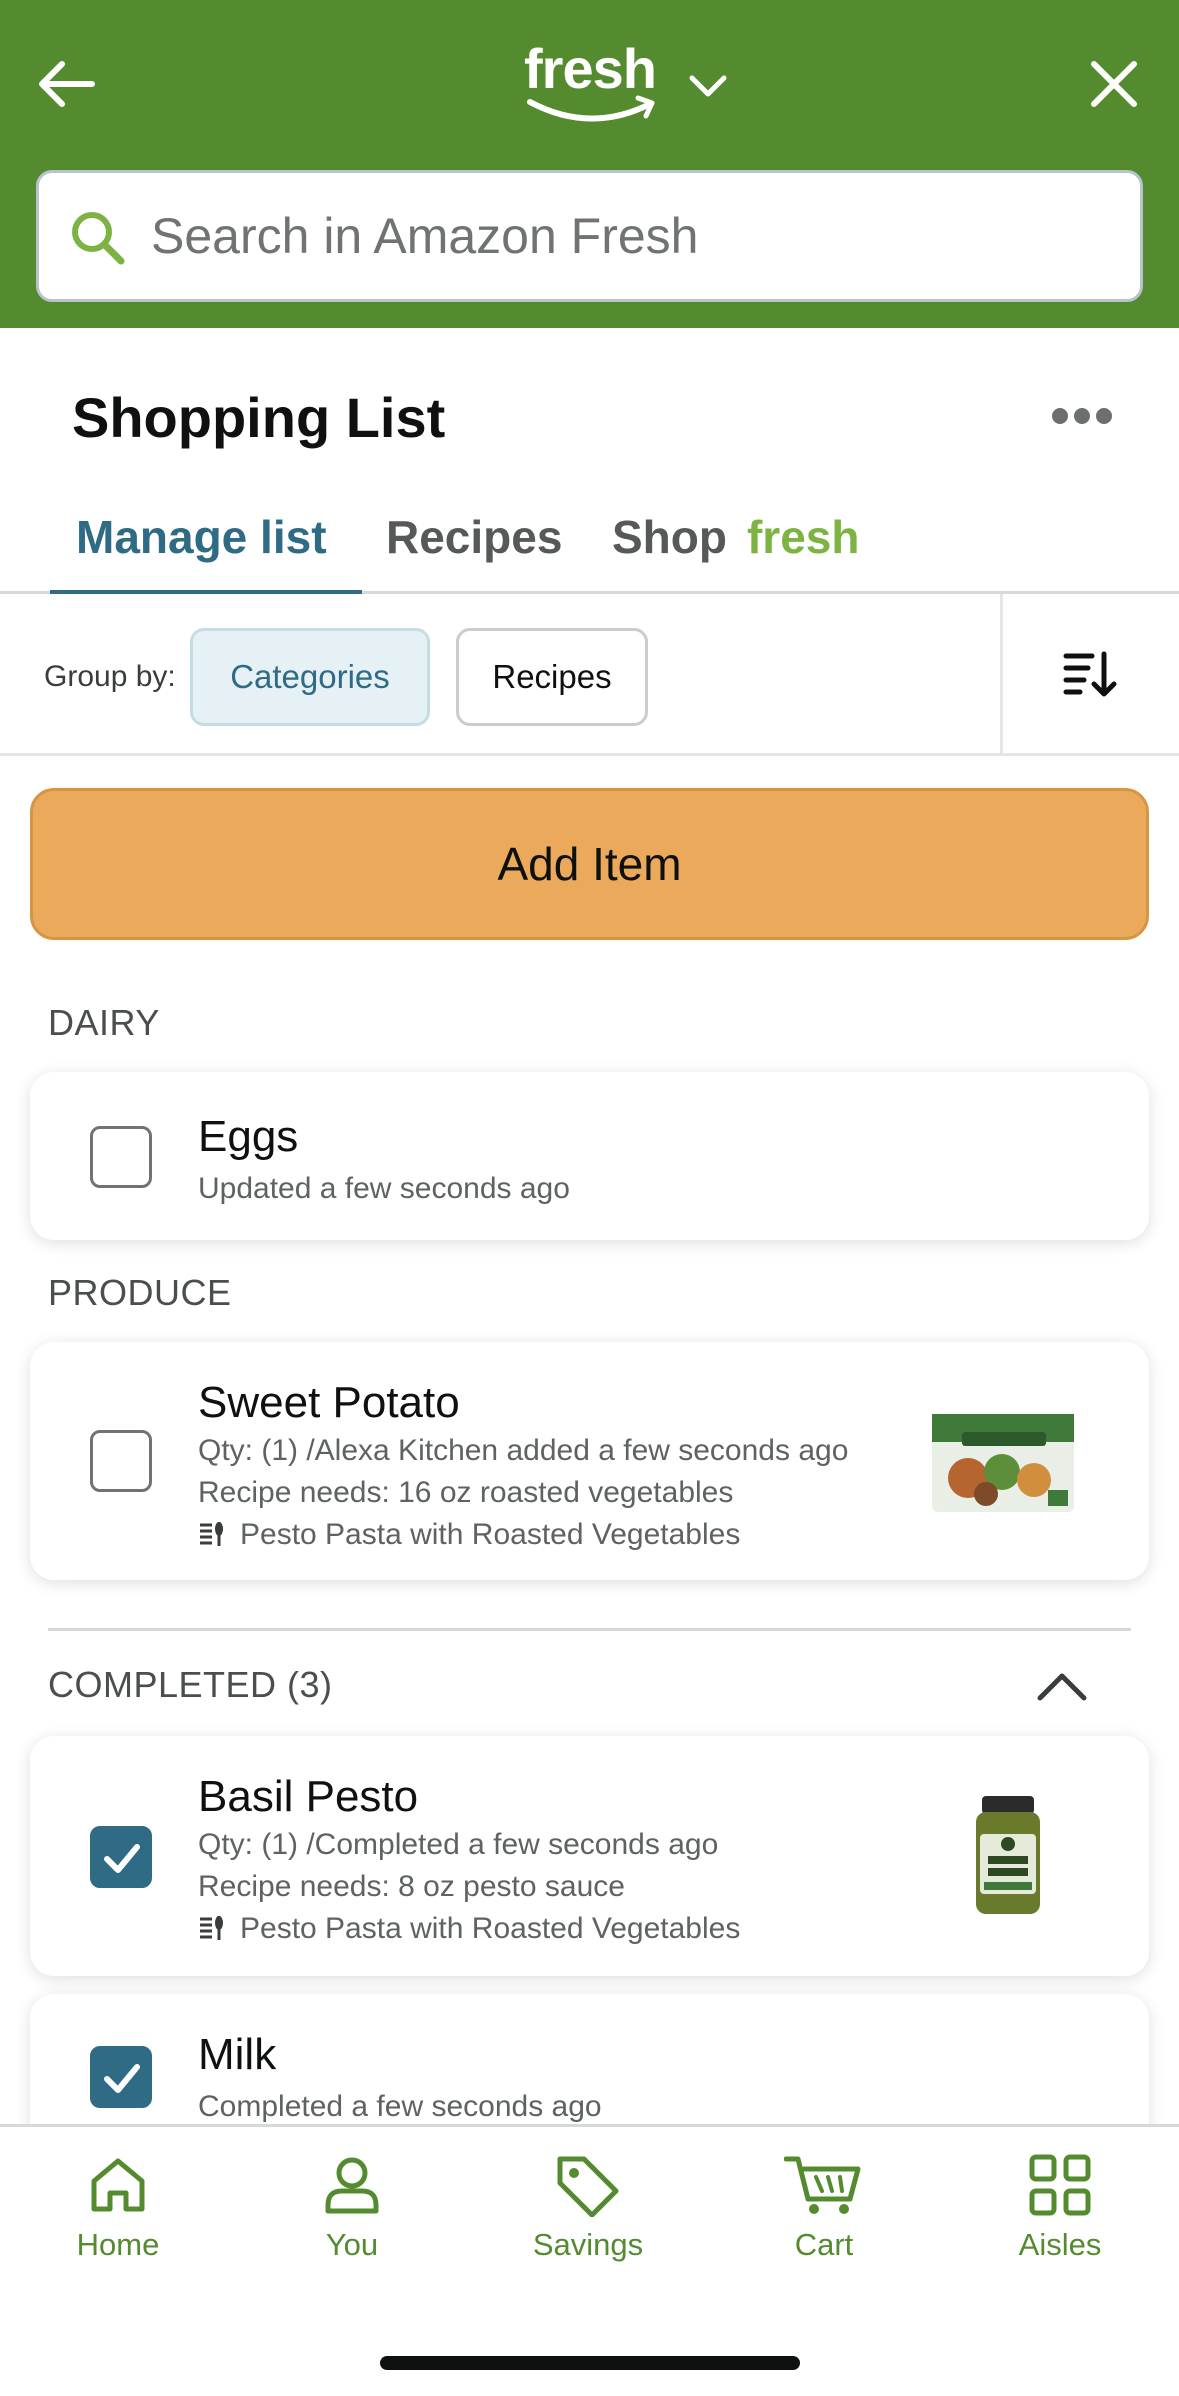 The height and width of the screenshot is (2396, 1179). Describe the element at coordinates (248, 1136) in the screenshot. I see `item-name: Eggs` at that location.